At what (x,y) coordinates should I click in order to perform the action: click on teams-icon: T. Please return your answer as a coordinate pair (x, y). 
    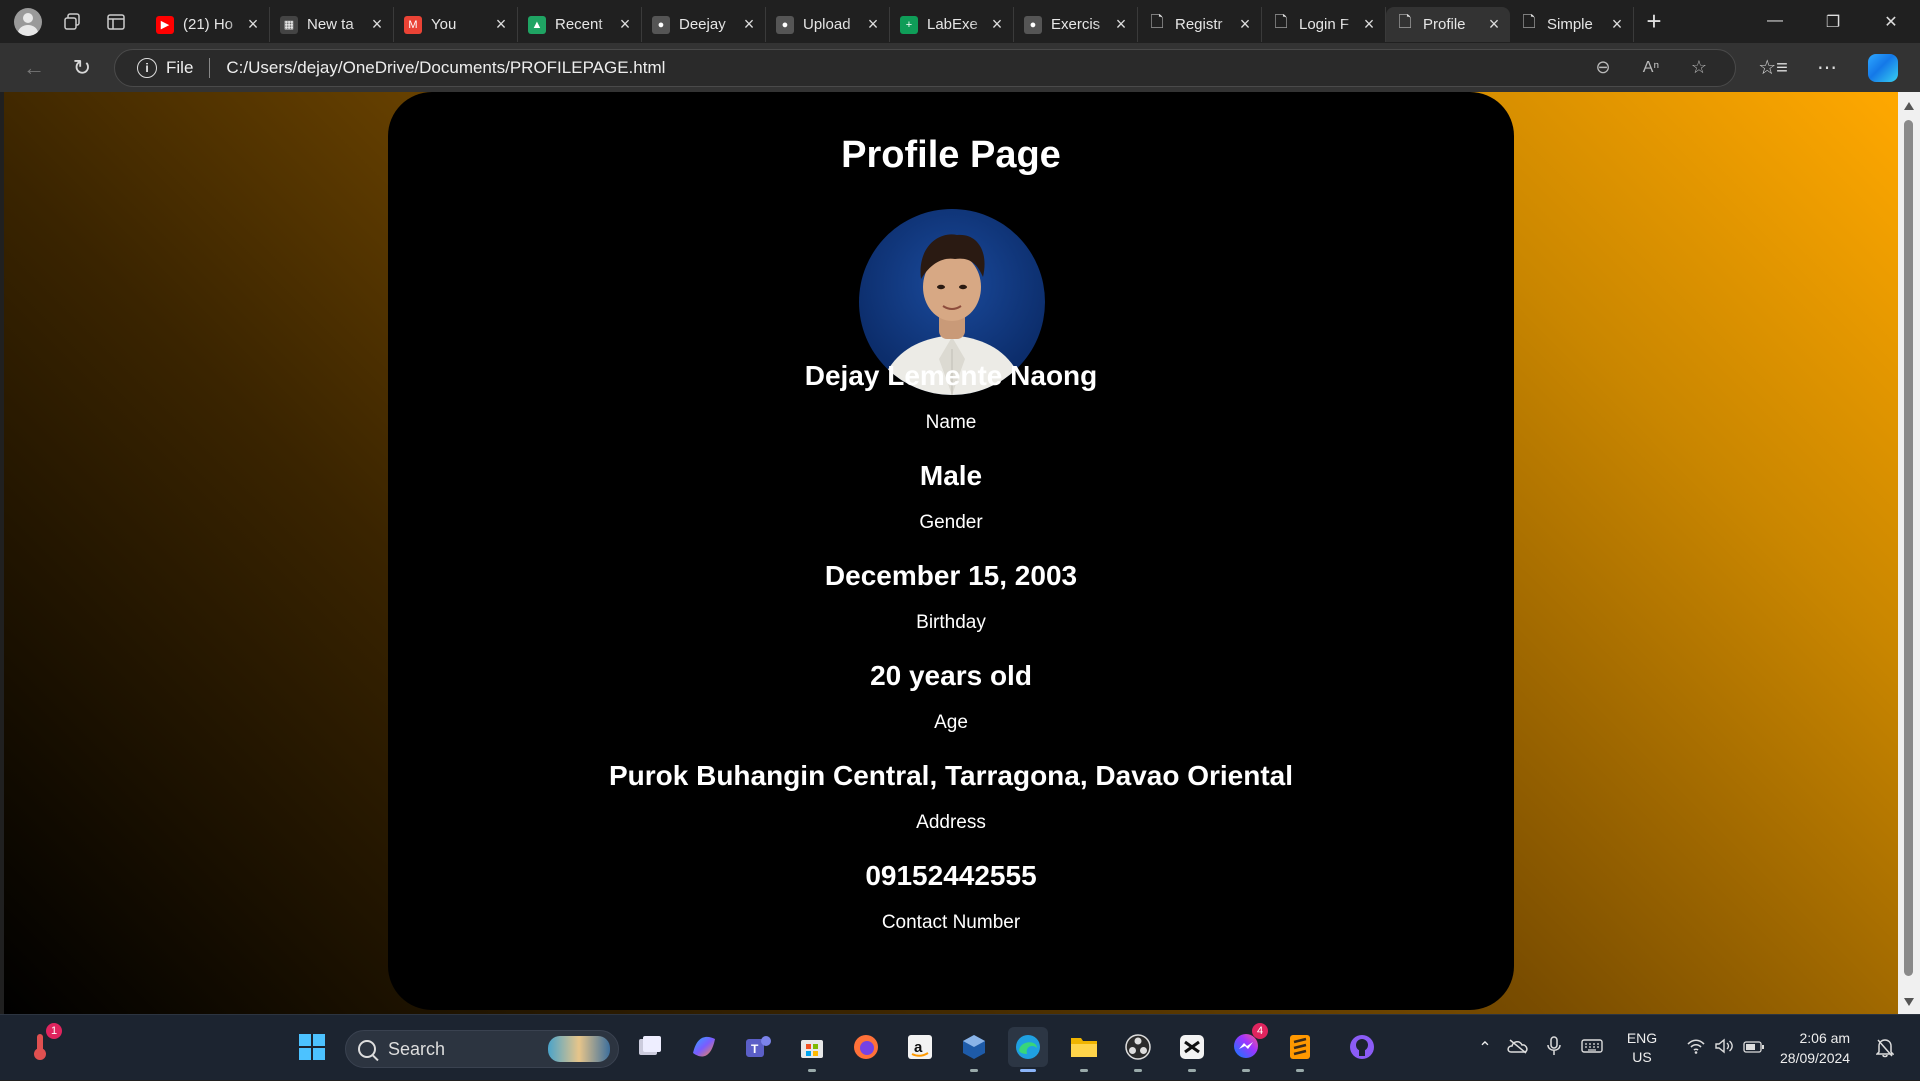
    Looking at the image, I should click on (758, 1047).